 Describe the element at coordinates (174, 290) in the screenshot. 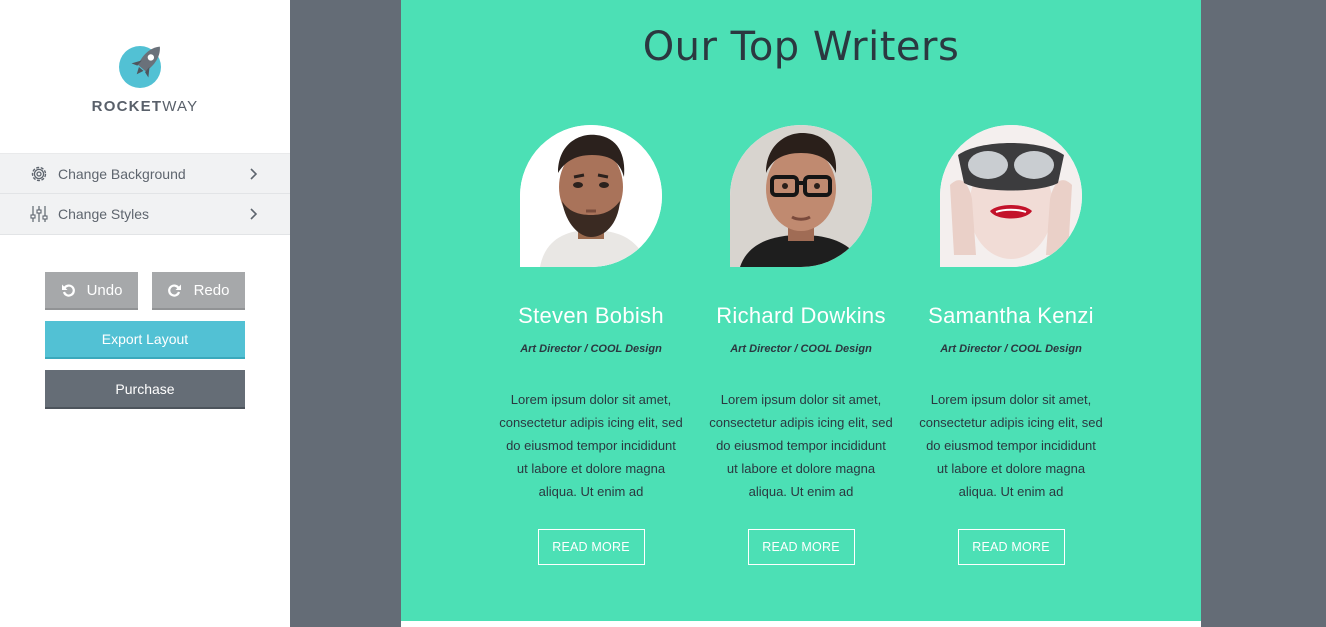

I see `redo-icon` at that location.